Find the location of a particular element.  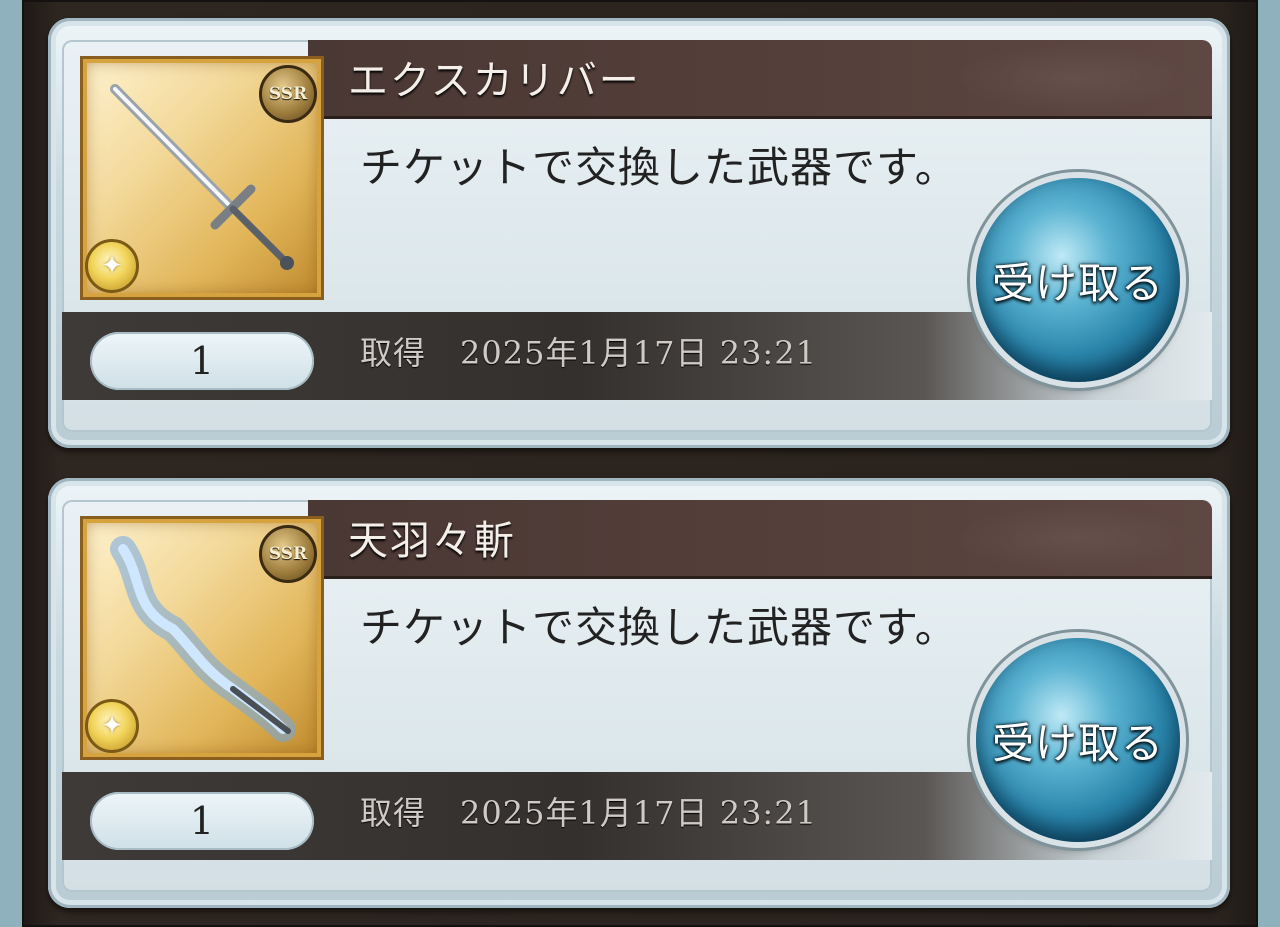

item-title: エクスカリバー is located at coordinates (494, 81).